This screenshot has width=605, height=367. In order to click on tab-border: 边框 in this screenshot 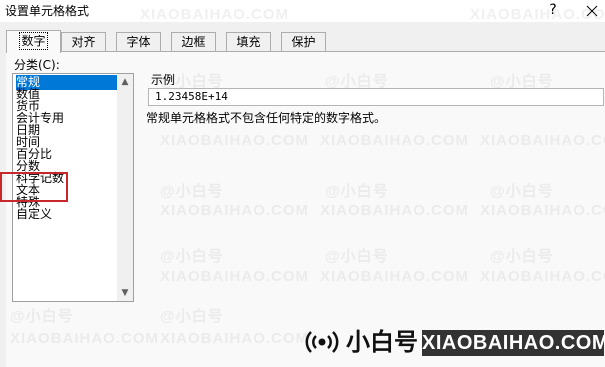, I will do `click(193, 41)`.